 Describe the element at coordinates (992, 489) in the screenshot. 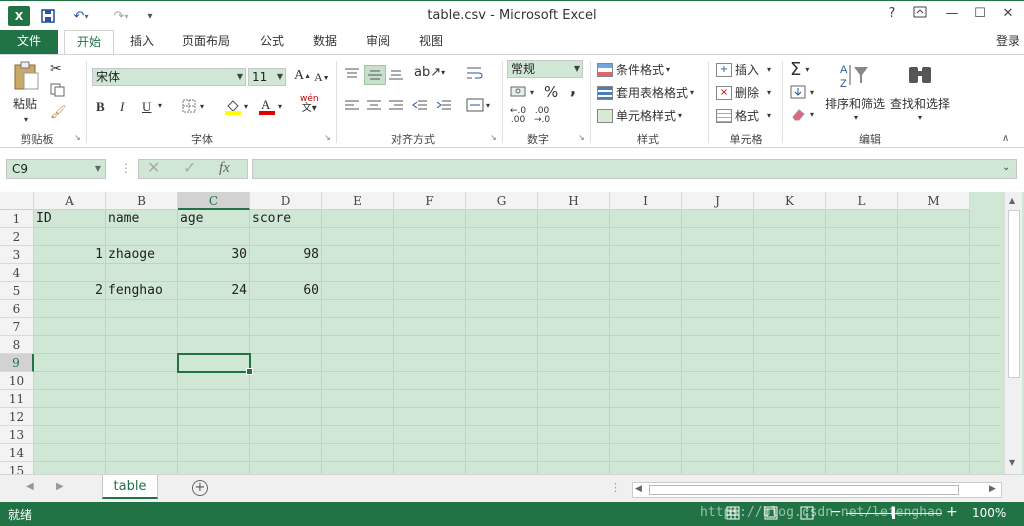

I see `scroll-right-icon: ▶` at that location.